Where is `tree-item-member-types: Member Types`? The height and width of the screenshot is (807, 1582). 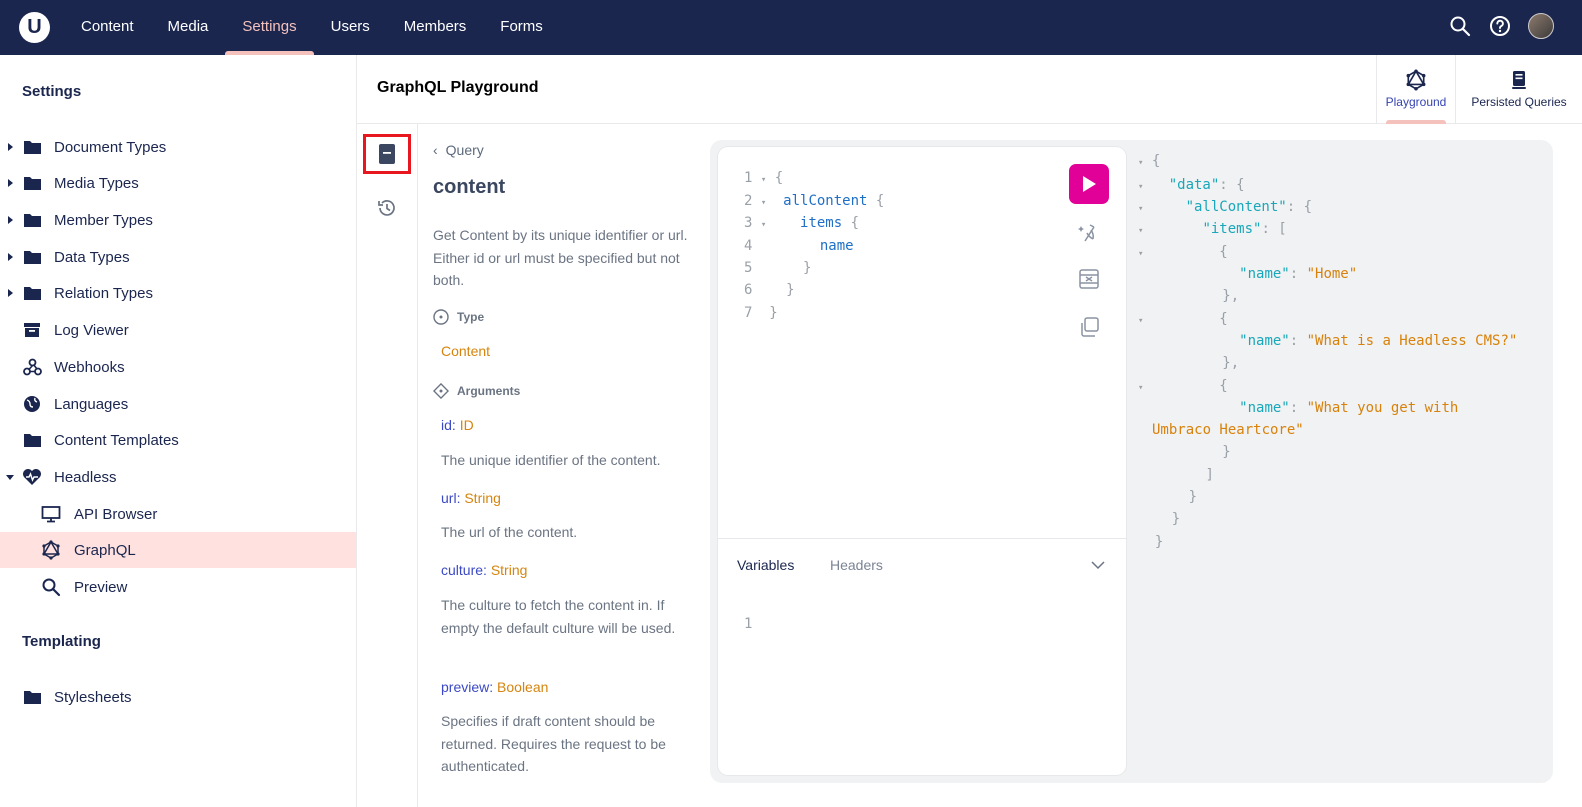
tree-item-member-types: Member Types is located at coordinates (178, 220).